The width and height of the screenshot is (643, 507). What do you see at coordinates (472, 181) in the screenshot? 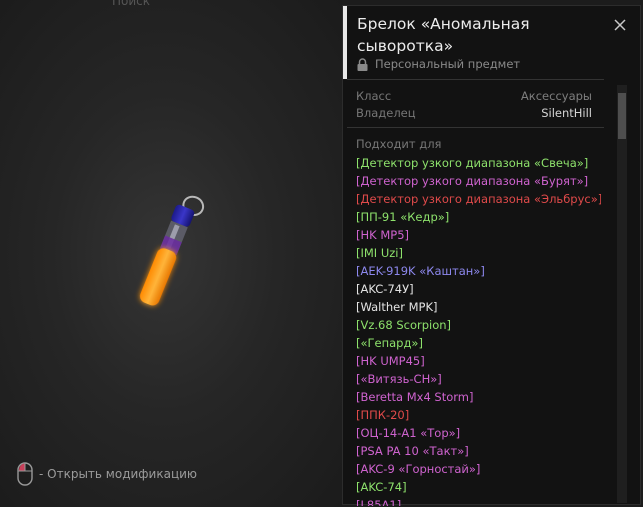
I see `compat-item: [Детектор узкого диапазона «Бурят»]` at bounding box center [472, 181].